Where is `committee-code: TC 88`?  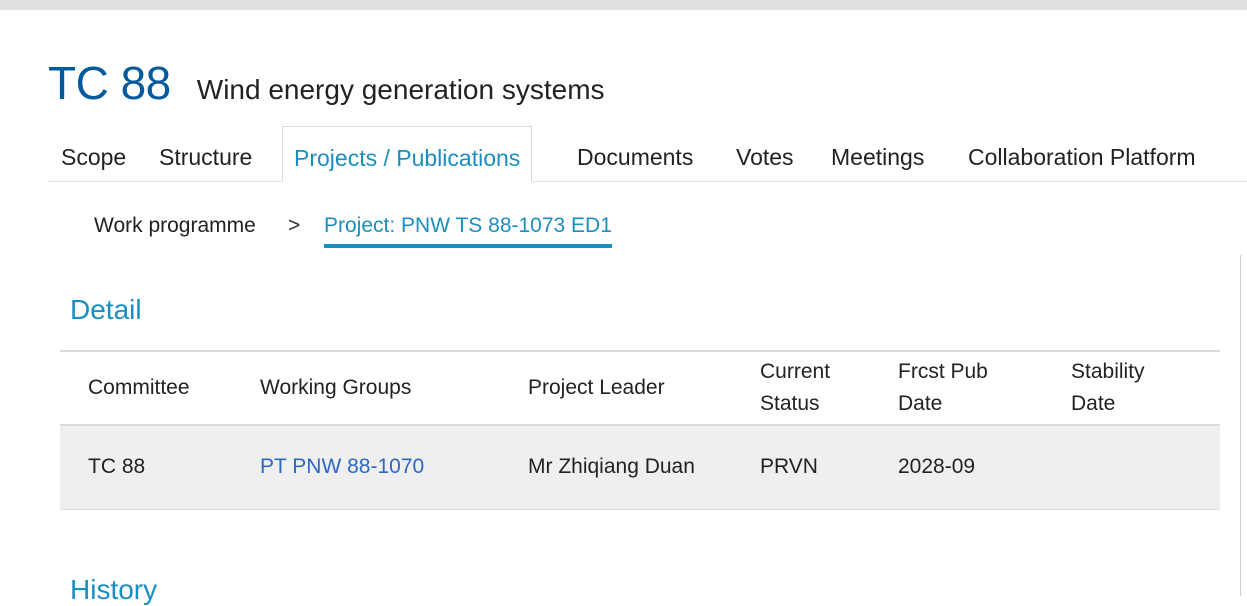 committee-code: TC 88 is located at coordinates (109, 83).